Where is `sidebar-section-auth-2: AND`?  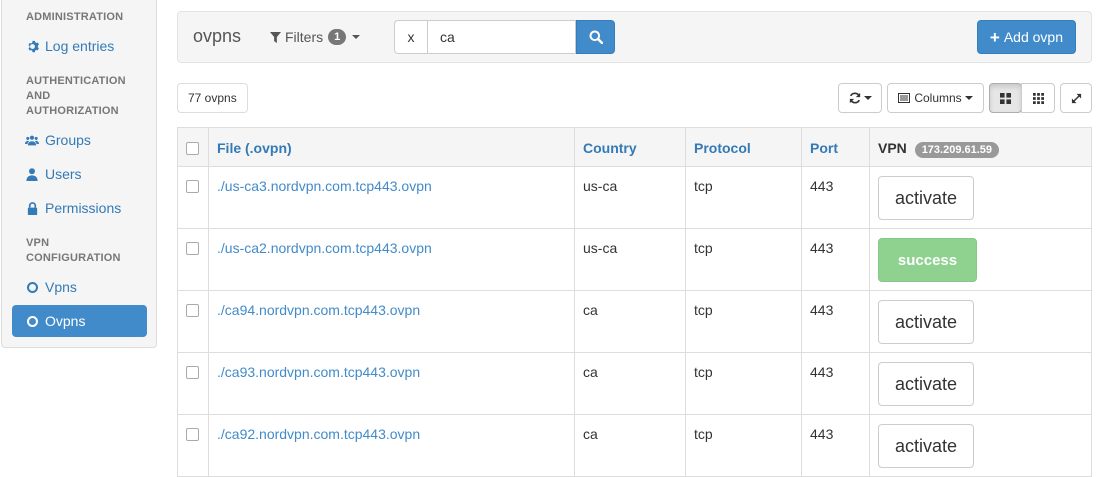
sidebar-section-auth-2: AND is located at coordinates (38, 96).